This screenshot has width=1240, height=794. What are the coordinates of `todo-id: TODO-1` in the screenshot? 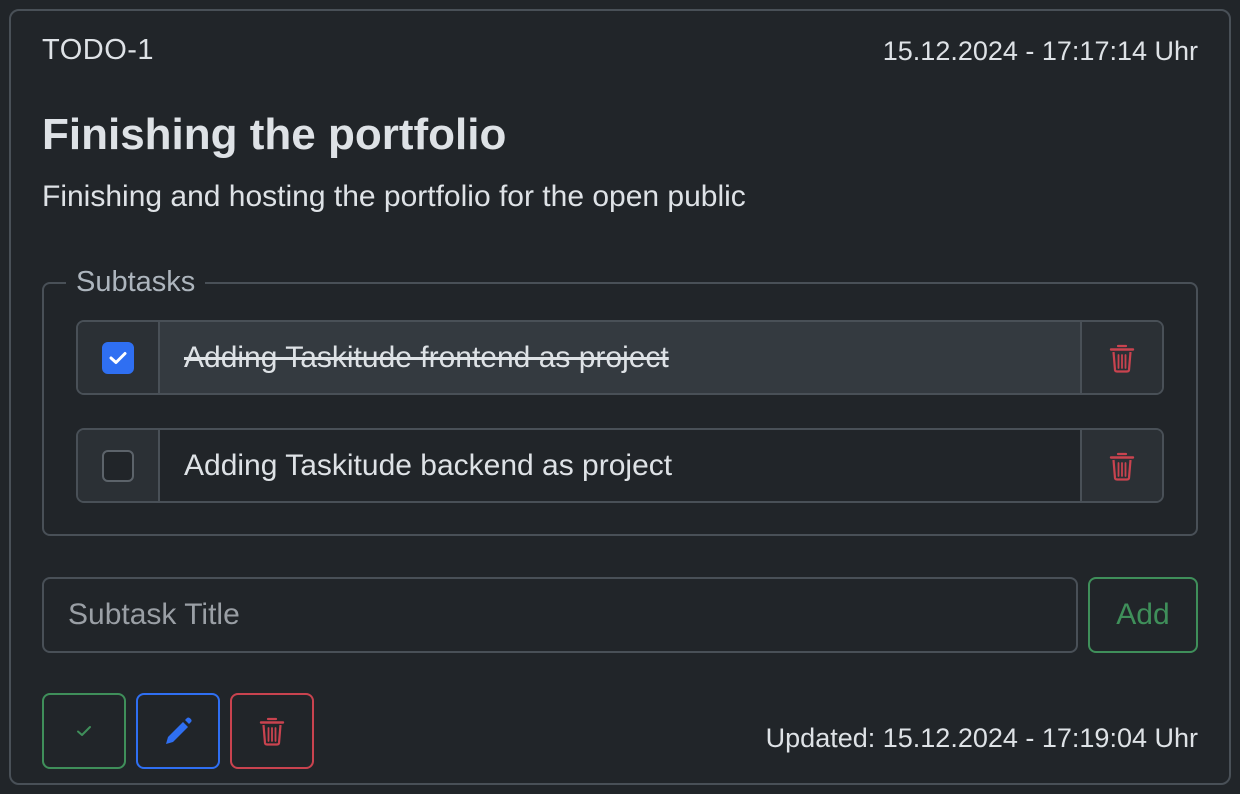 It's located at (98, 50).